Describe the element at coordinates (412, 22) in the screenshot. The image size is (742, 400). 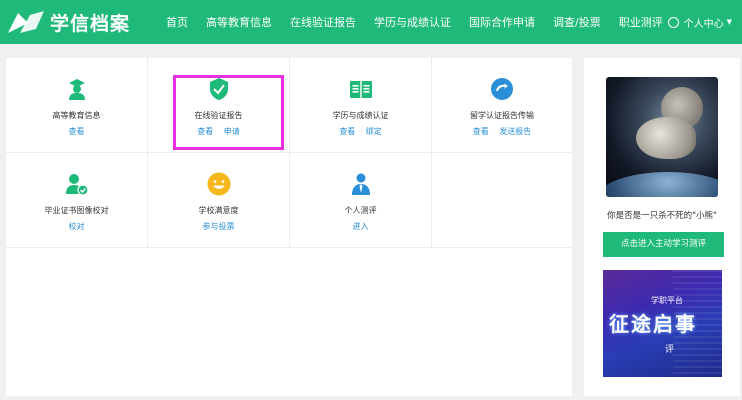
I see `nav-degree-certification: 学历与成绩认证` at that location.